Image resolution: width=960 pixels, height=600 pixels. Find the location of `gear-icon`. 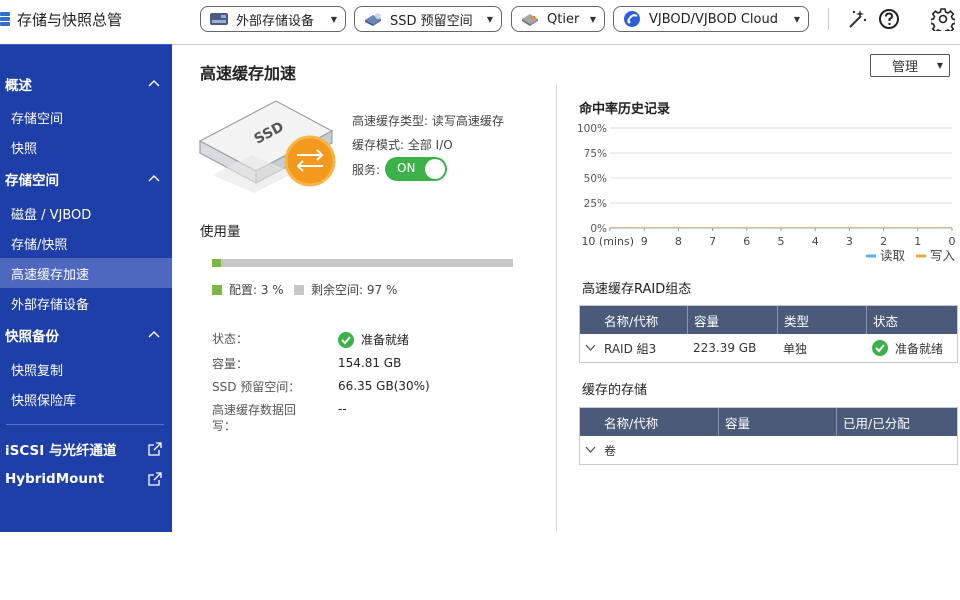

gear-icon is located at coordinates (943, 19).